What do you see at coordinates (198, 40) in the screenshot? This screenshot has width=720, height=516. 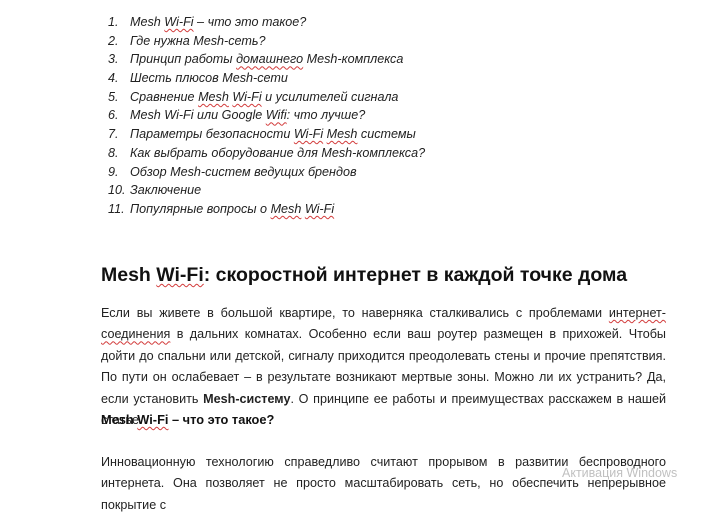 I see `text-run: Где нужна Mesh-сеть?` at bounding box center [198, 40].